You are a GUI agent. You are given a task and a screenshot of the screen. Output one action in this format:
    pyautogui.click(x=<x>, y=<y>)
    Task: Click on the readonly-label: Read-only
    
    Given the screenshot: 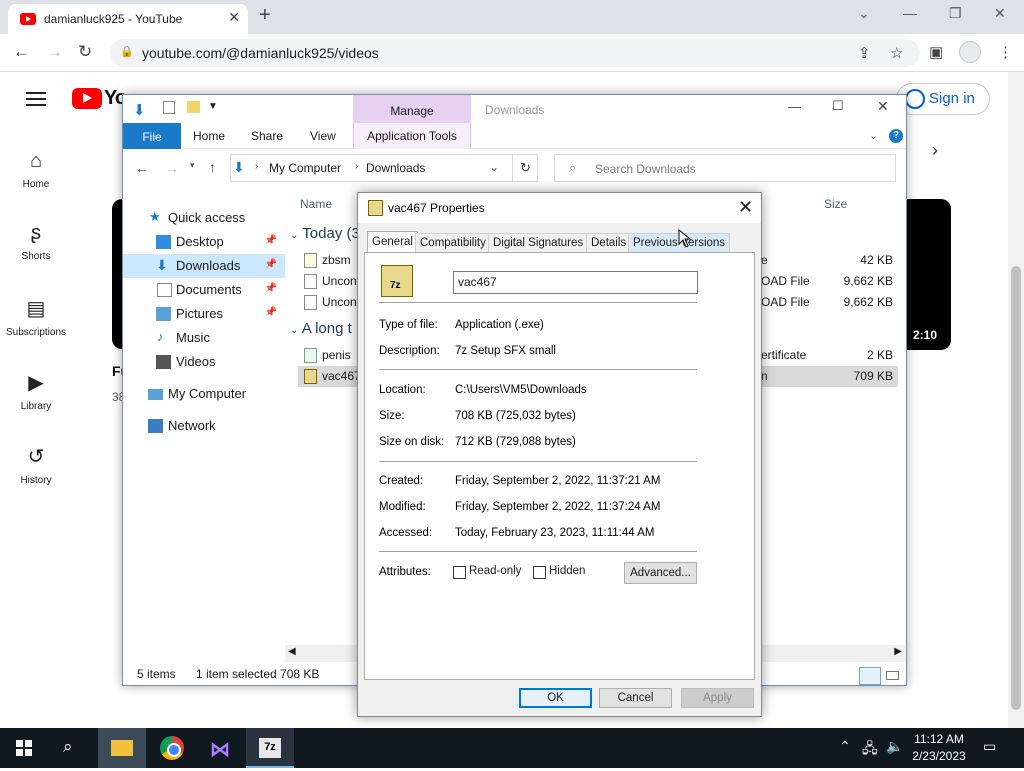 What is the action you would take?
    pyautogui.click(x=495, y=571)
    